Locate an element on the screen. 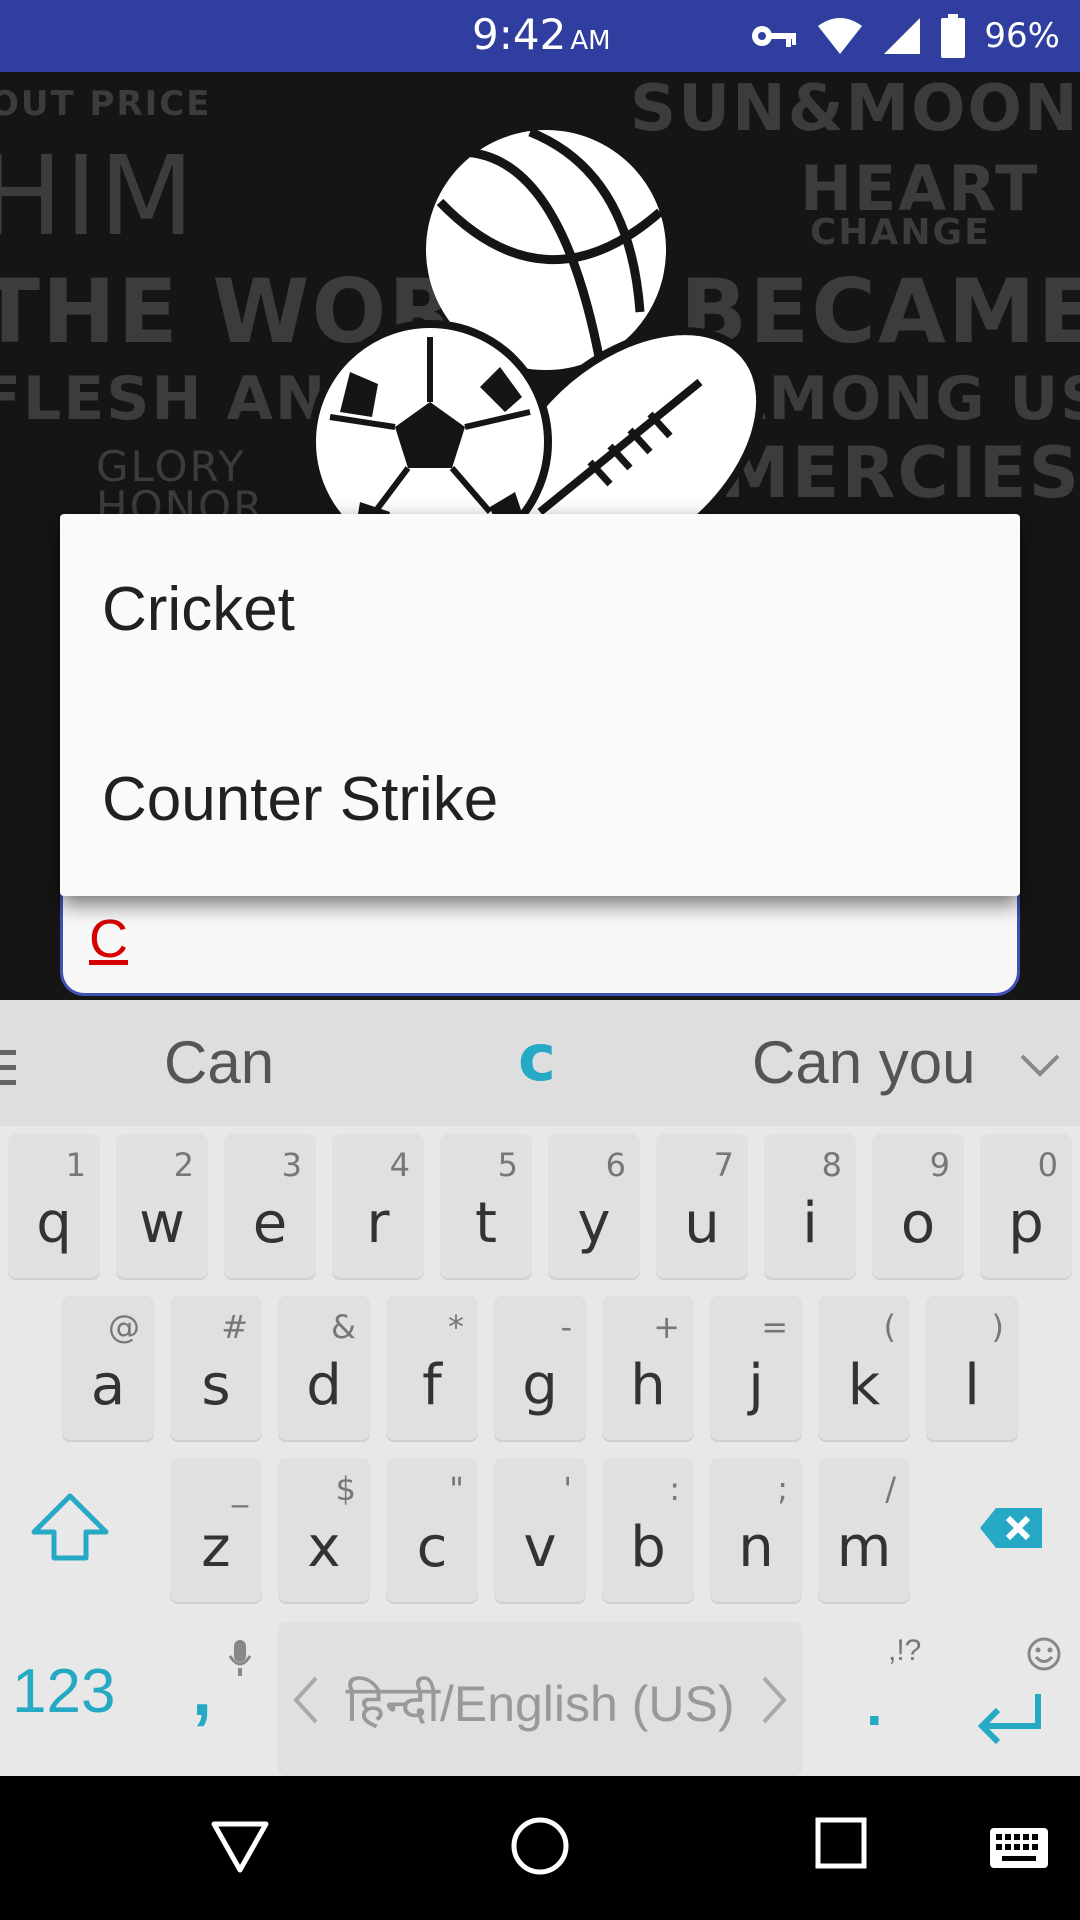 The height and width of the screenshot is (1920, 1080). key-label: u is located at coordinates (702, 1223).